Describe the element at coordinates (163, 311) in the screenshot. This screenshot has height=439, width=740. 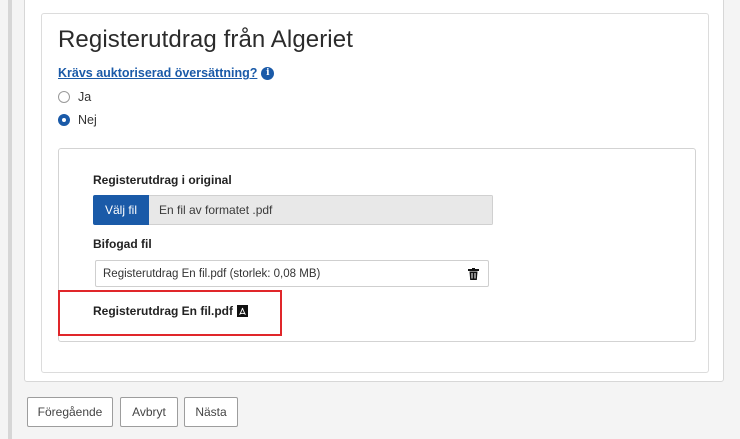
I see `uploaded-file-label: Registerutdrag En fil.pdf` at that location.